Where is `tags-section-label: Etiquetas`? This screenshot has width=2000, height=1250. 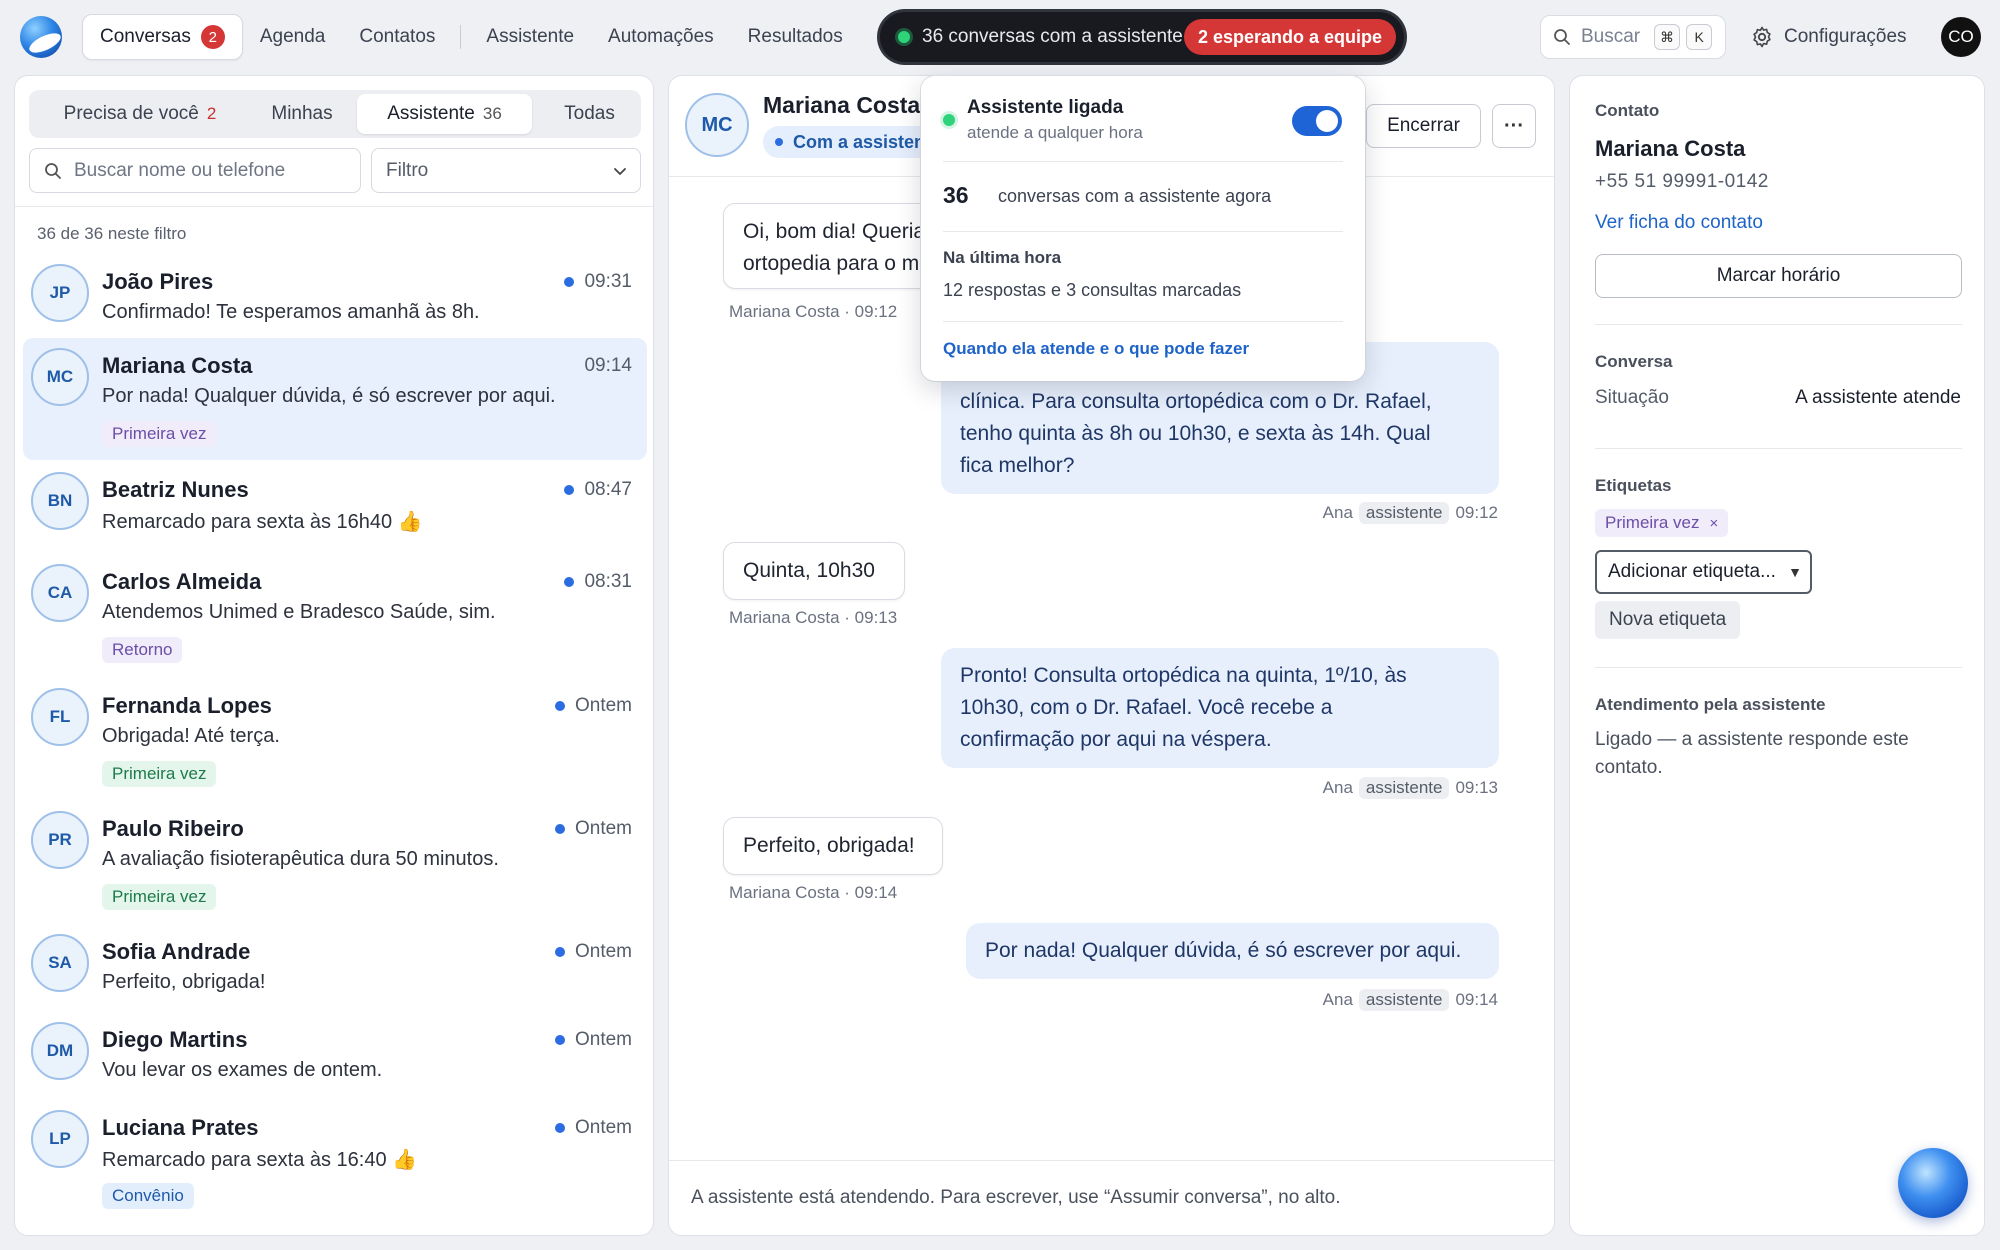
tags-section-label: Etiquetas is located at coordinates (1633, 485).